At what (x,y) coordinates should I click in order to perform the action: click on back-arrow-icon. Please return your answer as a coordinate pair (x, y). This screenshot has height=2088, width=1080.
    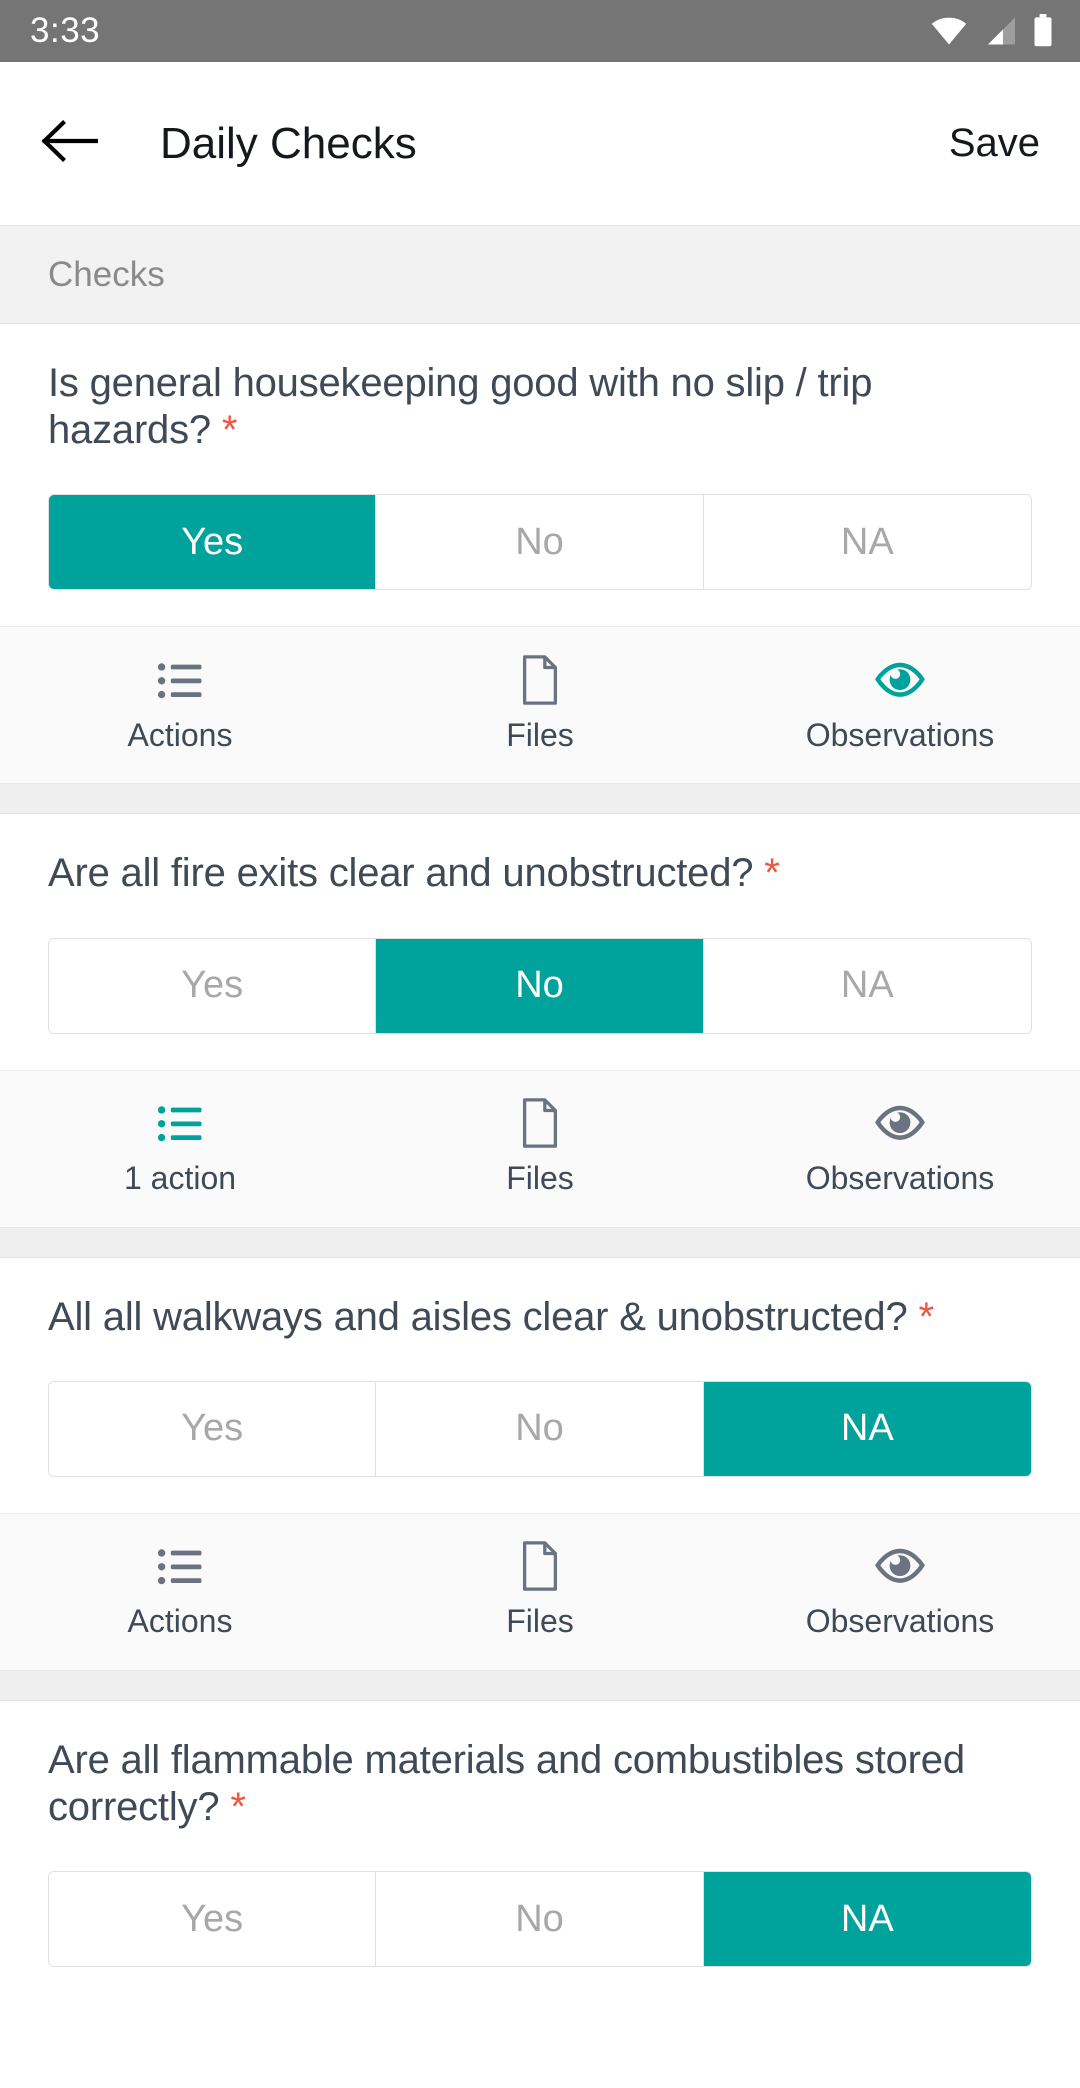
    Looking at the image, I should click on (69, 143).